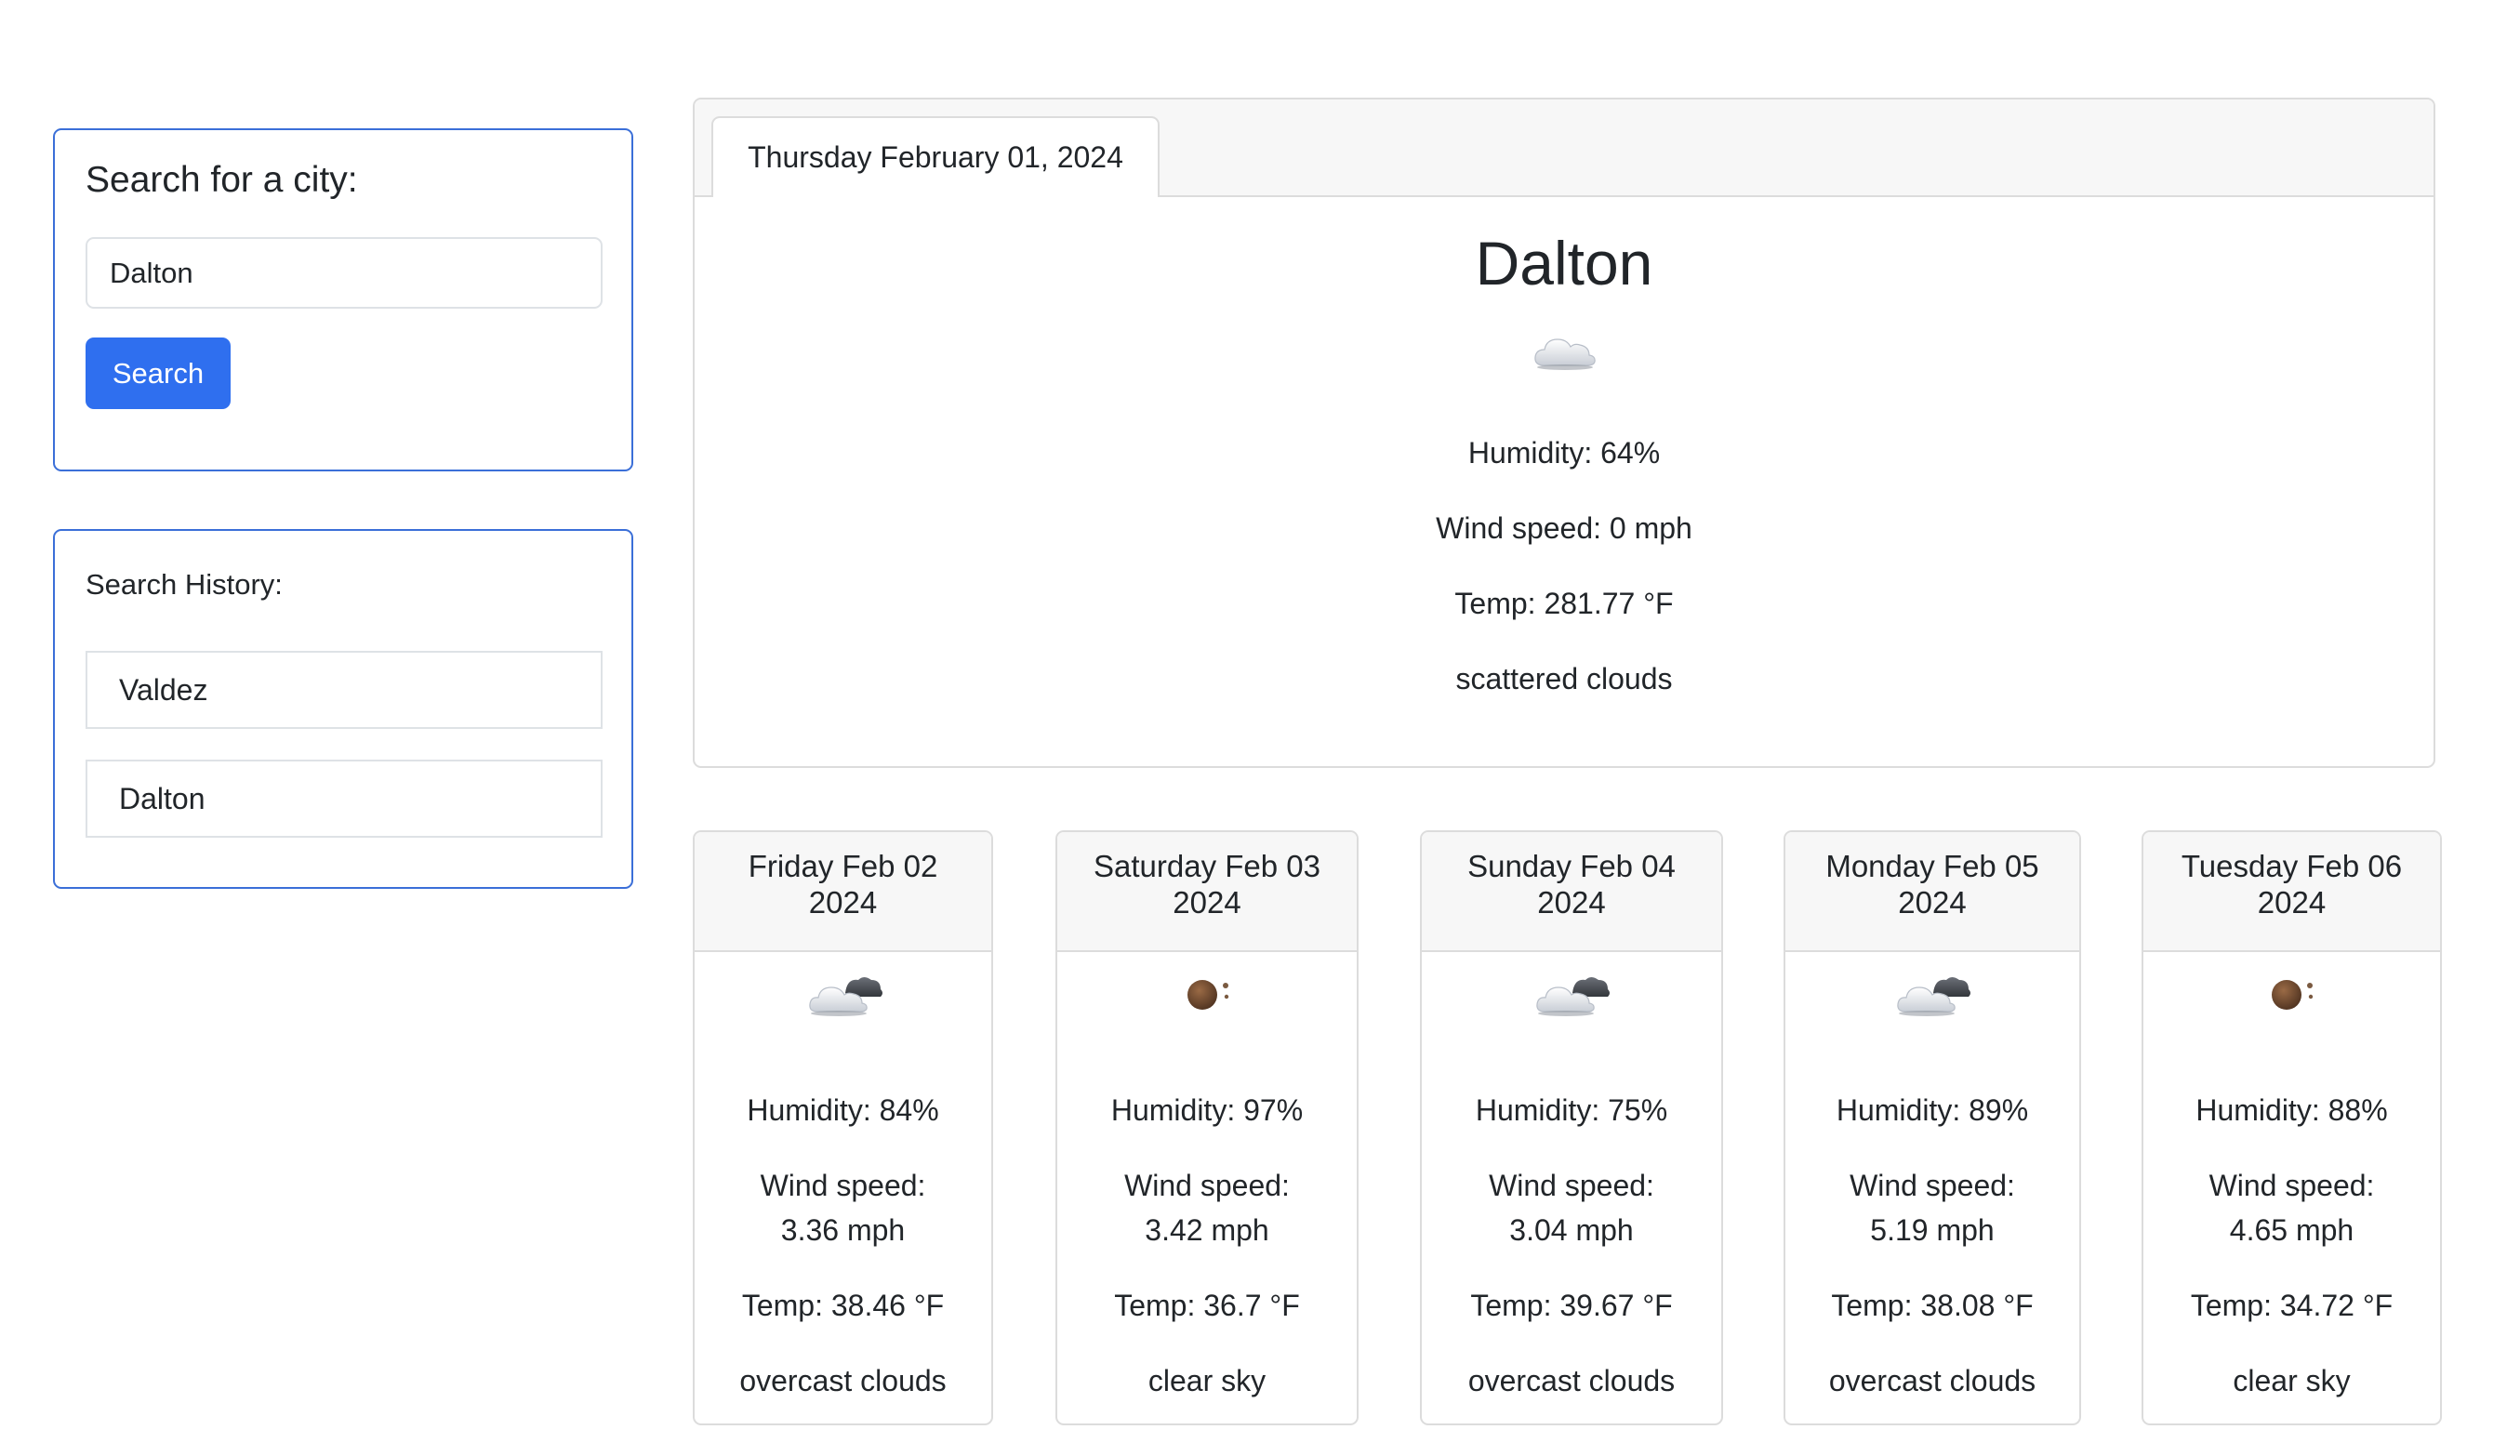 The height and width of the screenshot is (1456, 2520). Describe the element at coordinates (1571, 866) in the screenshot. I see `forecast-day-label: Sunday Feb 04` at that location.